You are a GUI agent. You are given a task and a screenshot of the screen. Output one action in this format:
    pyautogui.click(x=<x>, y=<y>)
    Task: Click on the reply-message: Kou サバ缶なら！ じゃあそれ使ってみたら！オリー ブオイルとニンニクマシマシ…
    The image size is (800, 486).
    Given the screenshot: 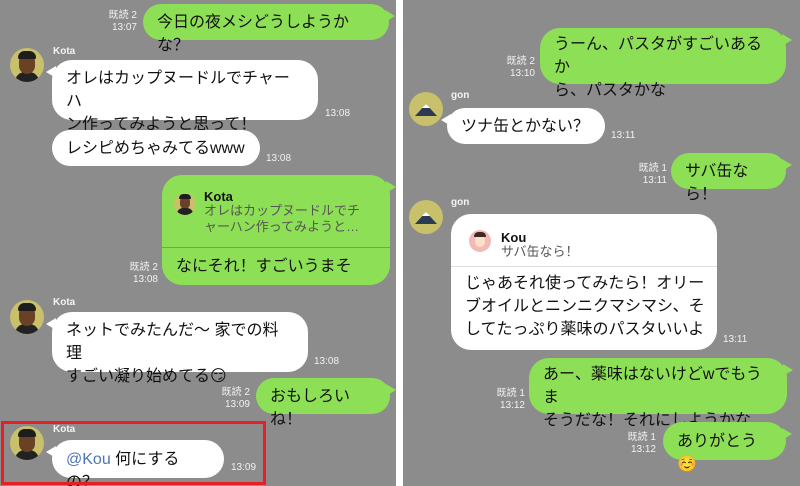 What is the action you would take?
    pyautogui.click(x=584, y=282)
    